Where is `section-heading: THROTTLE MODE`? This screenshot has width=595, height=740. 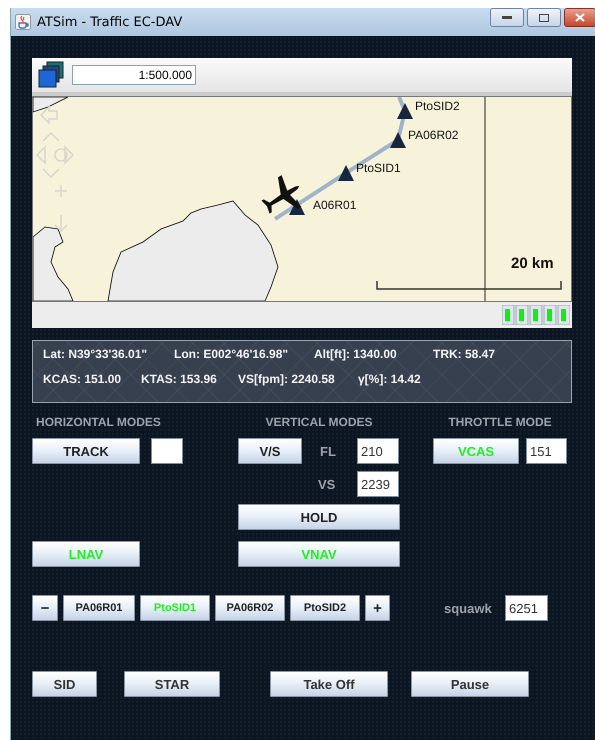 section-heading: THROTTLE MODE is located at coordinates (500, 422).